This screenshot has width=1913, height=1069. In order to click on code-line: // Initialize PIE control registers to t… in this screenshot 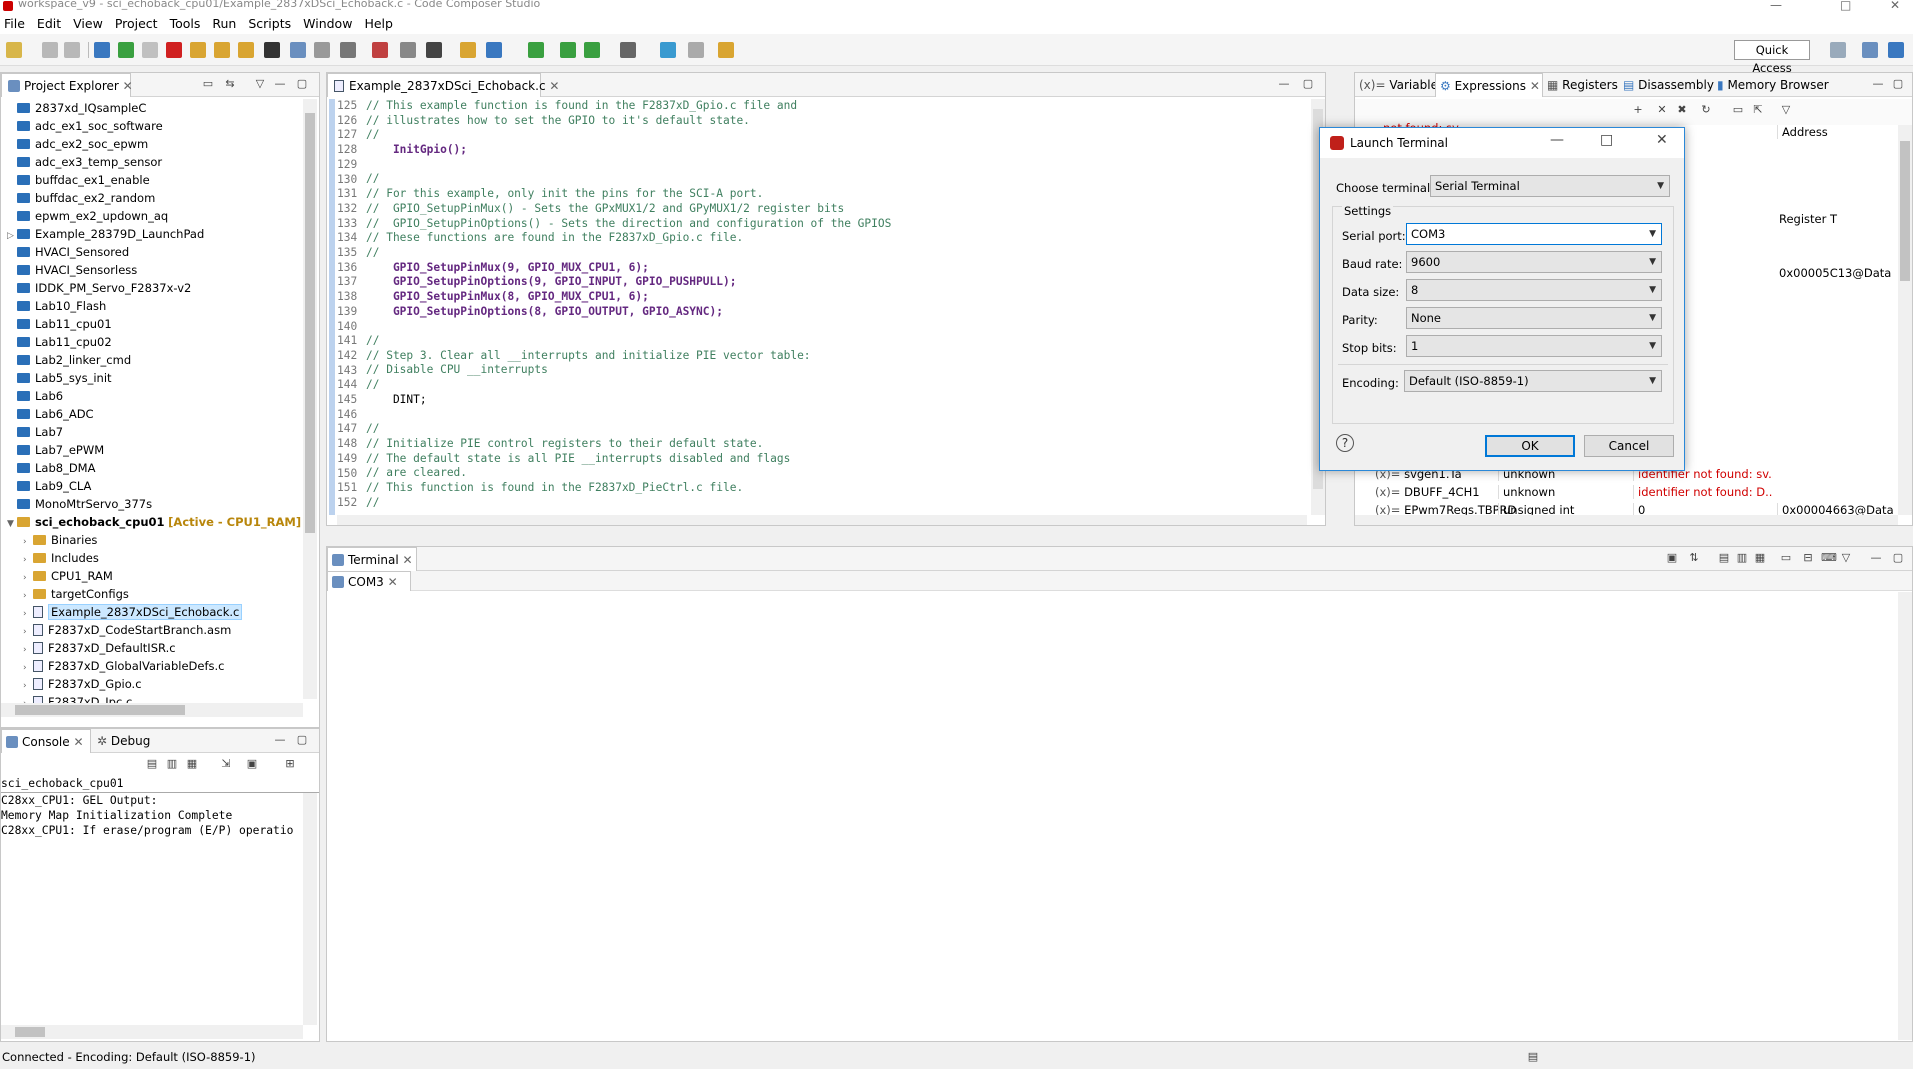, I will do `click(628, 444)`.